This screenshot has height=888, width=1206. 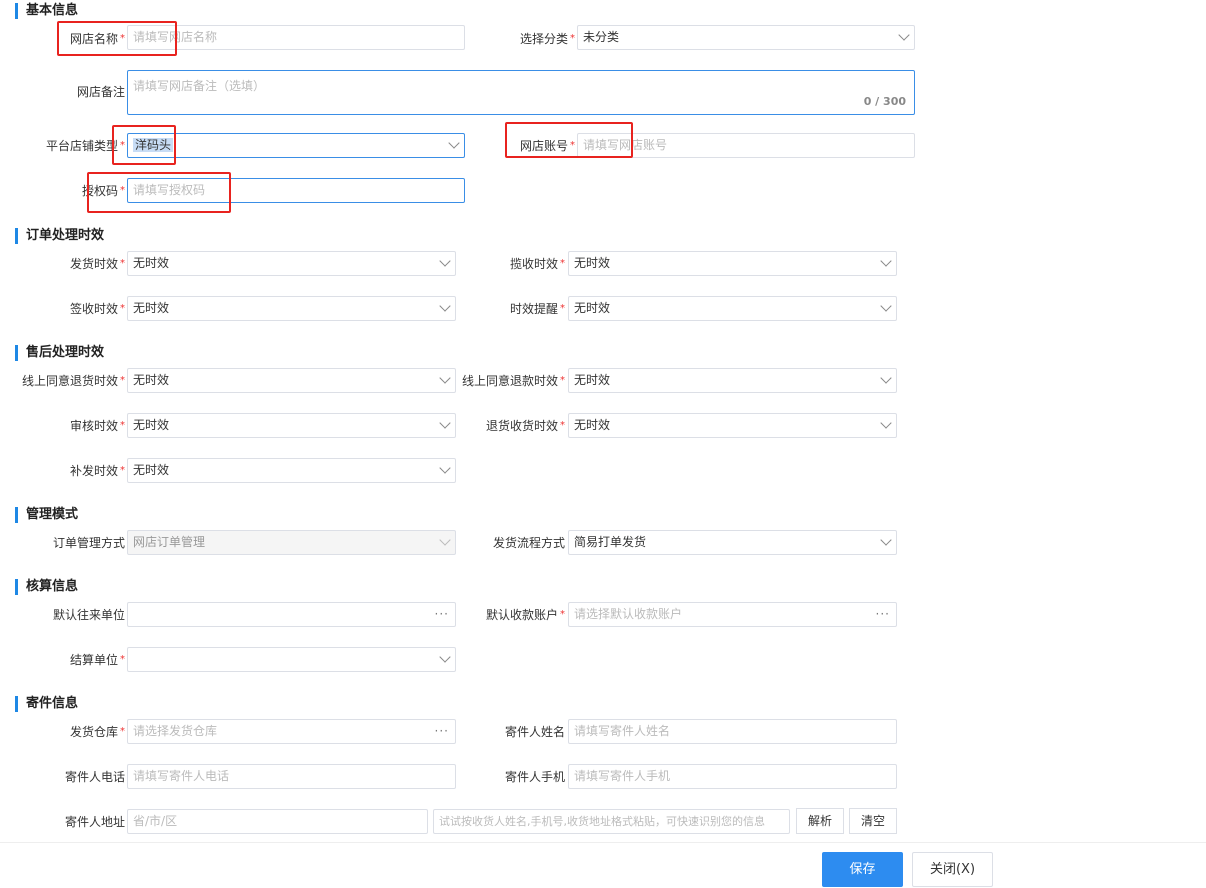 What do you see at coordinates (547, 39) in the screenshot?
I see `category-label: 选择分类 *` at bounding box center [547, 39].